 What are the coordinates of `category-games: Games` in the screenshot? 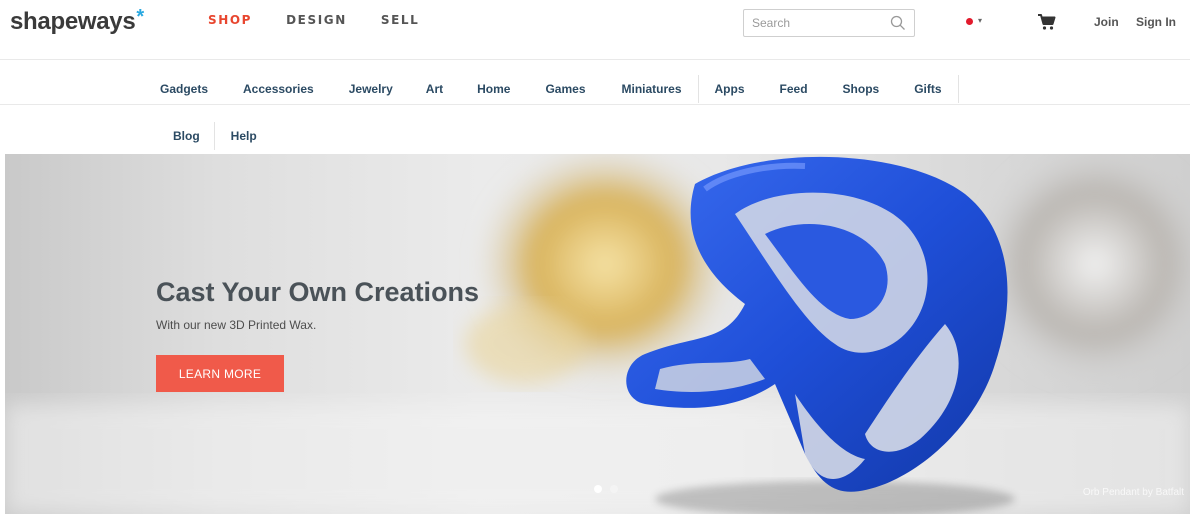 It's located at (565, 89).